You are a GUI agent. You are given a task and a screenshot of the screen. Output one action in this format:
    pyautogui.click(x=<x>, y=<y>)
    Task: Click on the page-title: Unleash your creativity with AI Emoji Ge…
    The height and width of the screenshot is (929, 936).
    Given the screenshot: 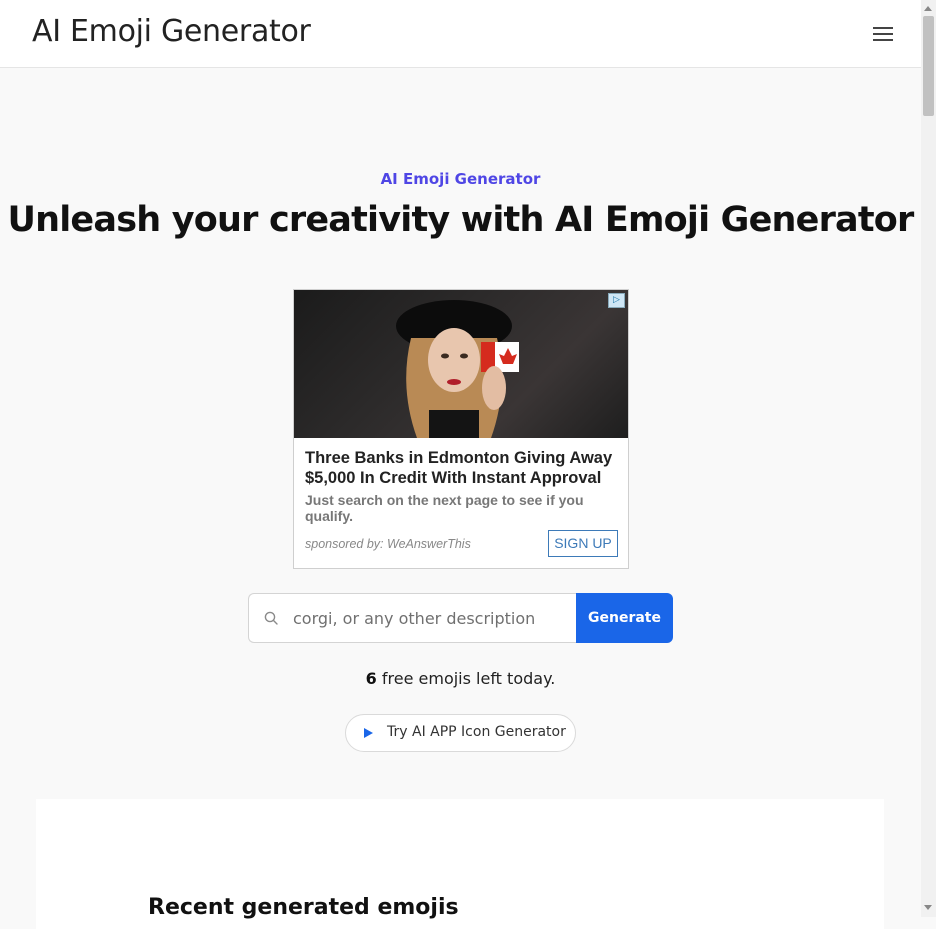 What is the action you would take?
    pyautogui.click(x=461, y=220)
    